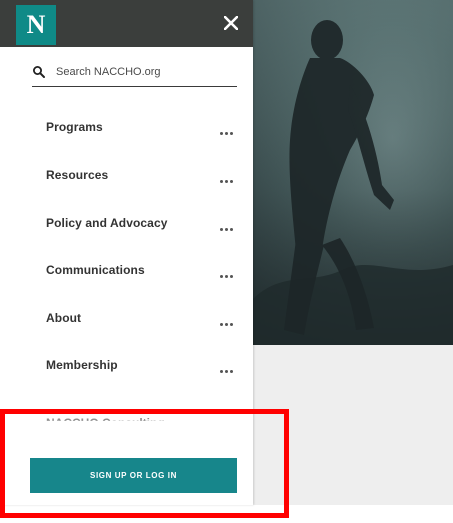 Image resolution: width=453 pixels, height=523 pixels. What do you see at coordinates (39, 72) in the screenshot?
I see `search-icon` at bounding box center [39, 72].